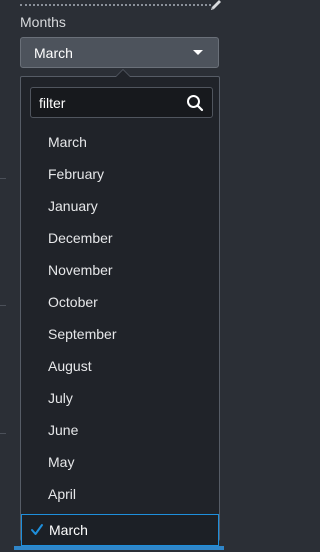 This screenshot has width=320, height=552. I want to click on filter-field, so click(121, 102).